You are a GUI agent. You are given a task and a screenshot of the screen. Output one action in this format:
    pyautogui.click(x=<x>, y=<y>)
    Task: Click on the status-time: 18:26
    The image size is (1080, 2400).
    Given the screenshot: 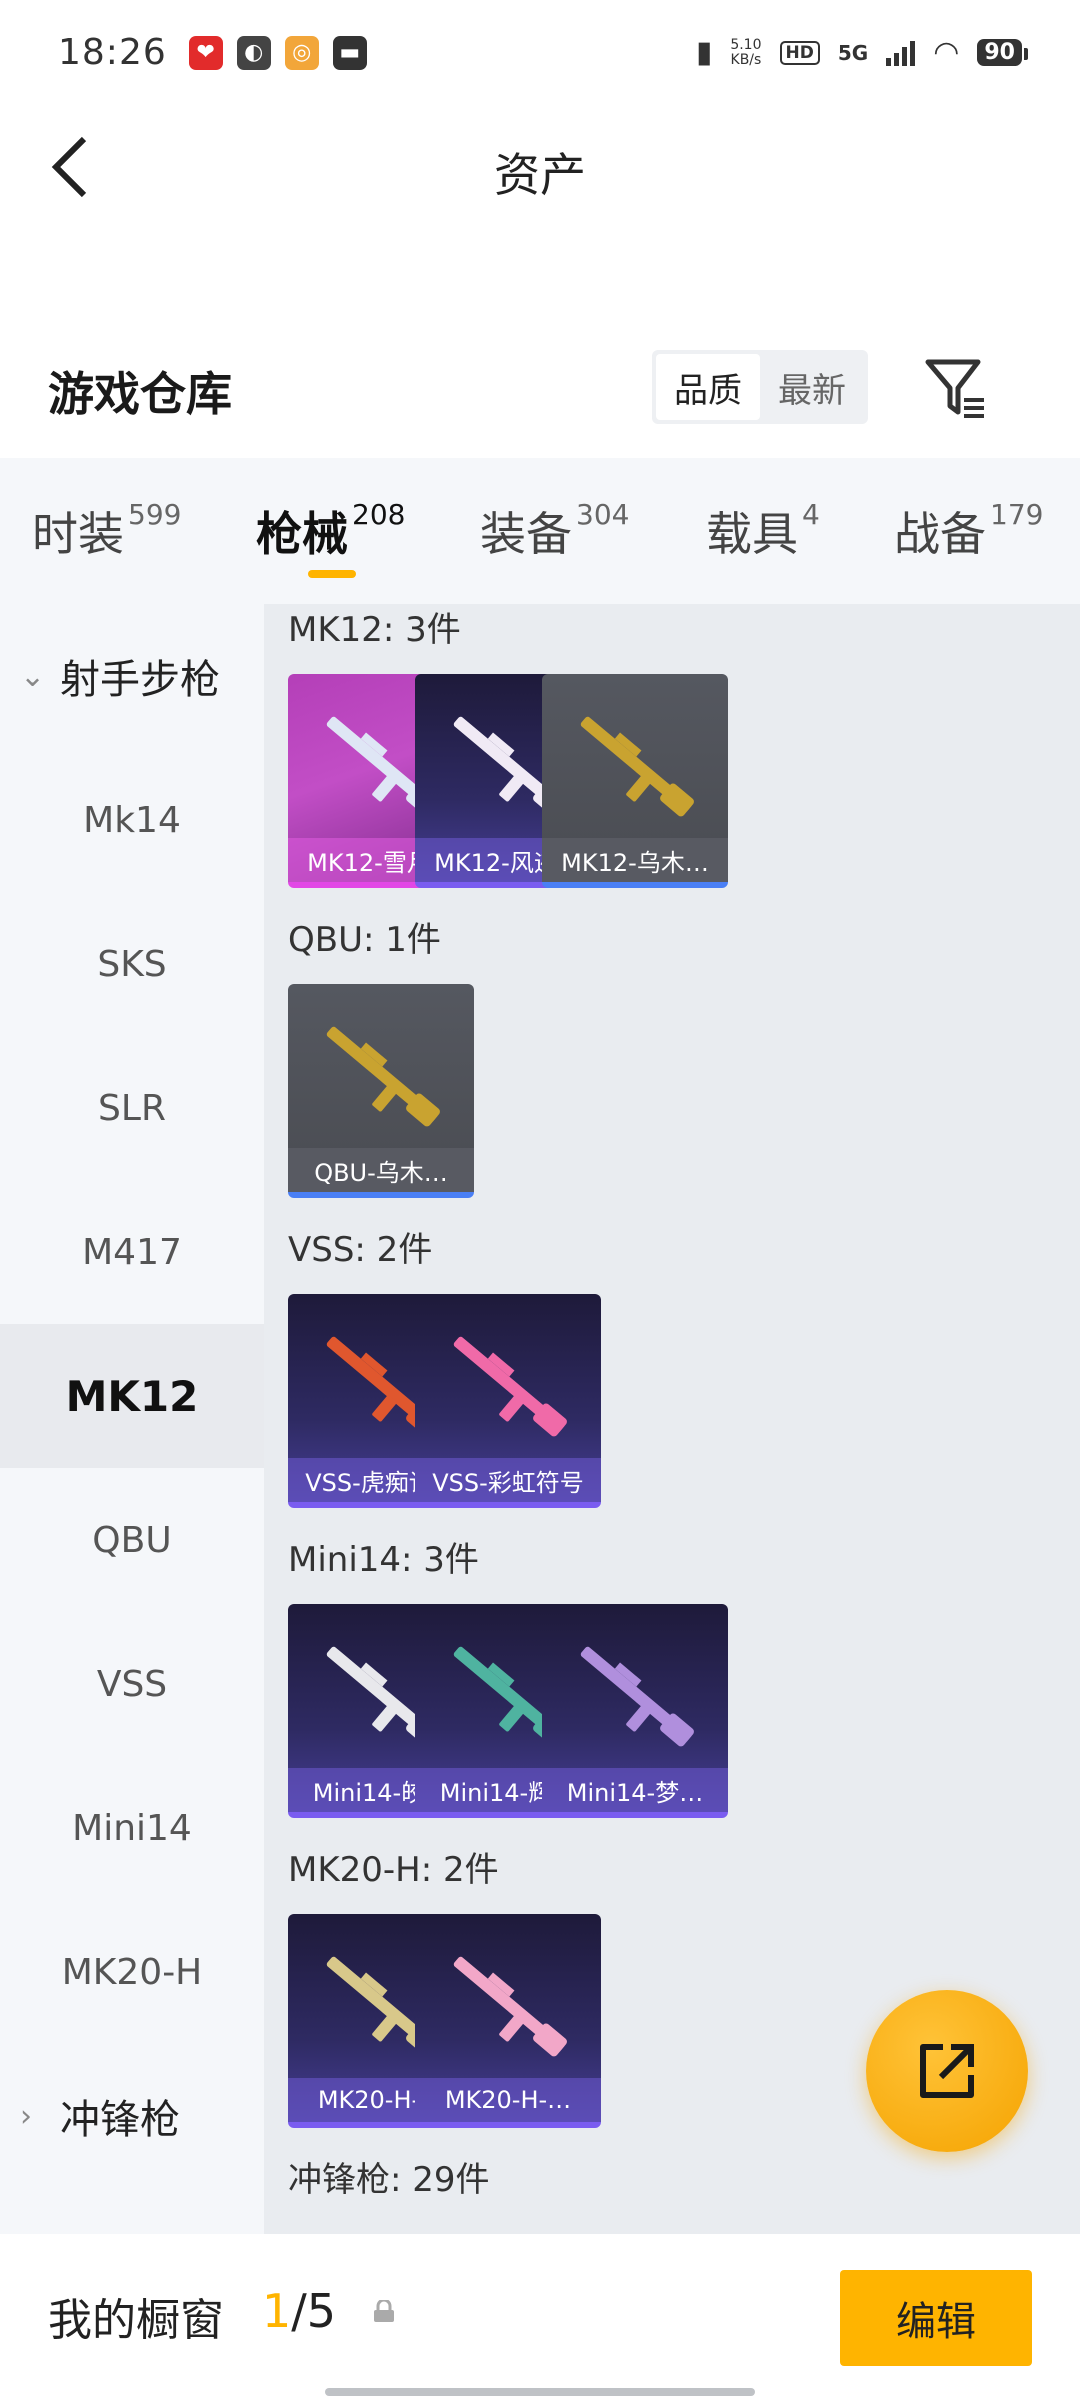 What is the action you would take?
    pyautogui.click(x=112, y=52)
    